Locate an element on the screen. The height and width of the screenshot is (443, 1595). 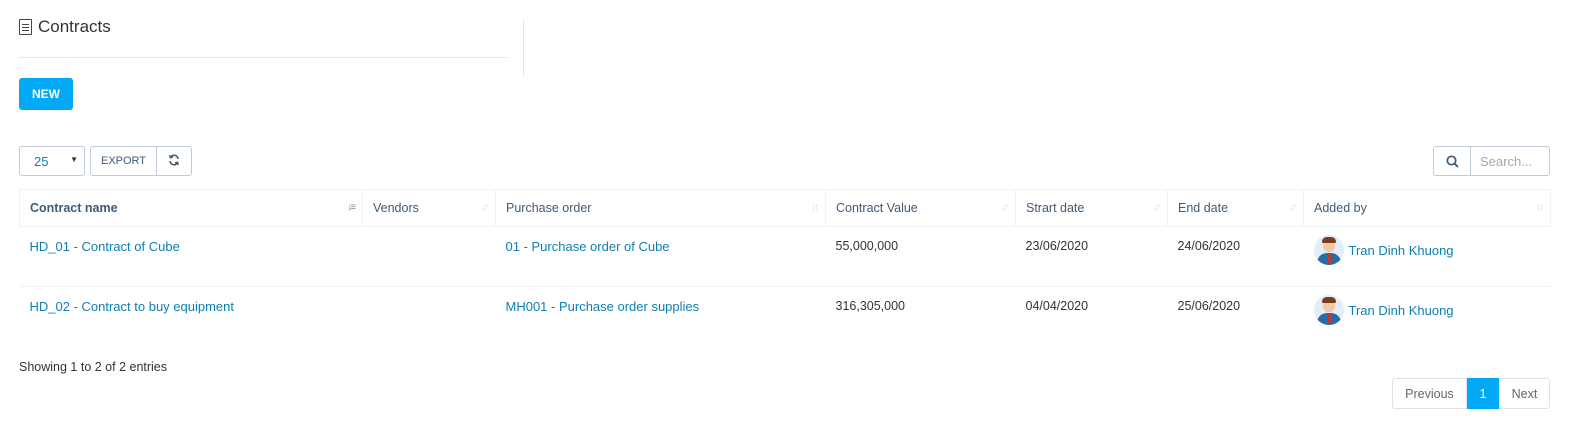
cell-start-date: 04/04/2020 is located at coordinates (1057, 306).